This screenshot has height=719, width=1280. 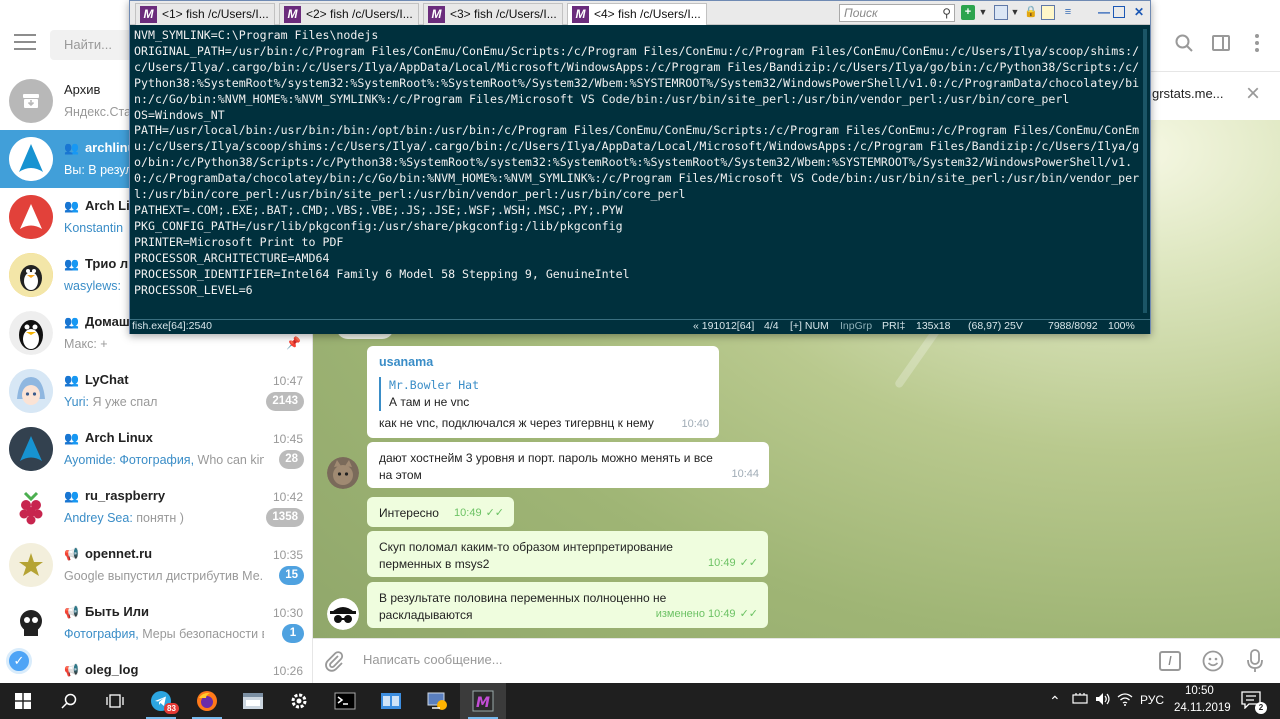 What do you see at coordinates (1170, 661) in the screenshot?
I see `bot-command-icon: /` at bounding box center [1170, 661].